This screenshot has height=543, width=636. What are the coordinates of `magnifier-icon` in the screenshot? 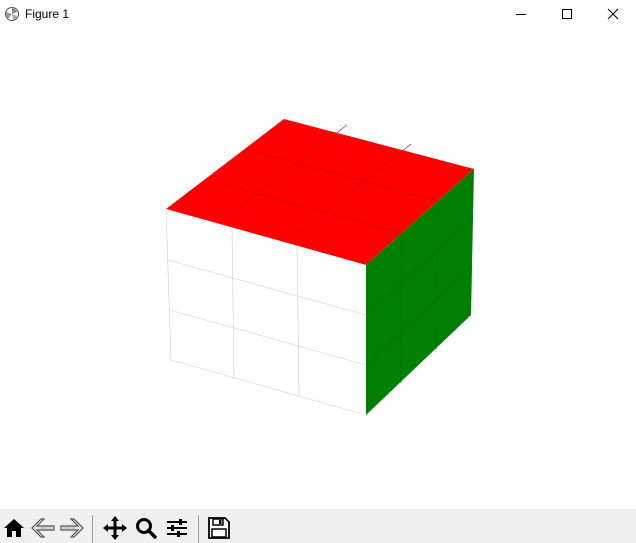 It's located at (146, 528).